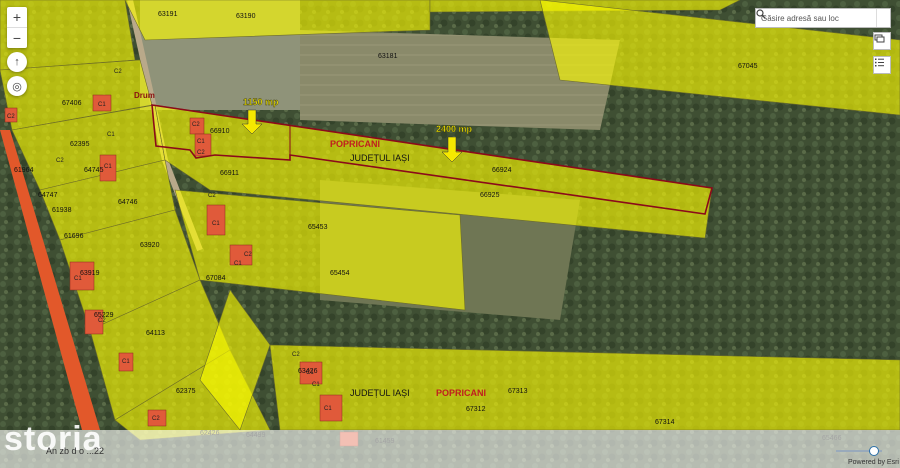 This screenshot has height=468, width=900. What do you see at coordinates (340, 273) in the screenshot?
I see `parcel-number: 65454` at bounding box center [340, 273].